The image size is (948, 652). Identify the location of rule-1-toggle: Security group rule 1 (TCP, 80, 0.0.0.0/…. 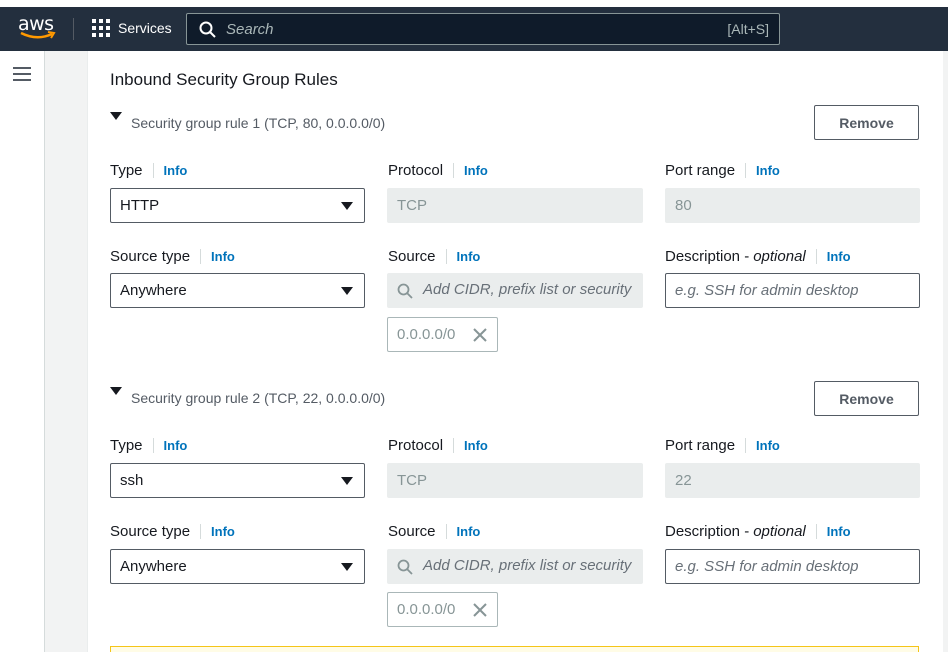
(247, 119).